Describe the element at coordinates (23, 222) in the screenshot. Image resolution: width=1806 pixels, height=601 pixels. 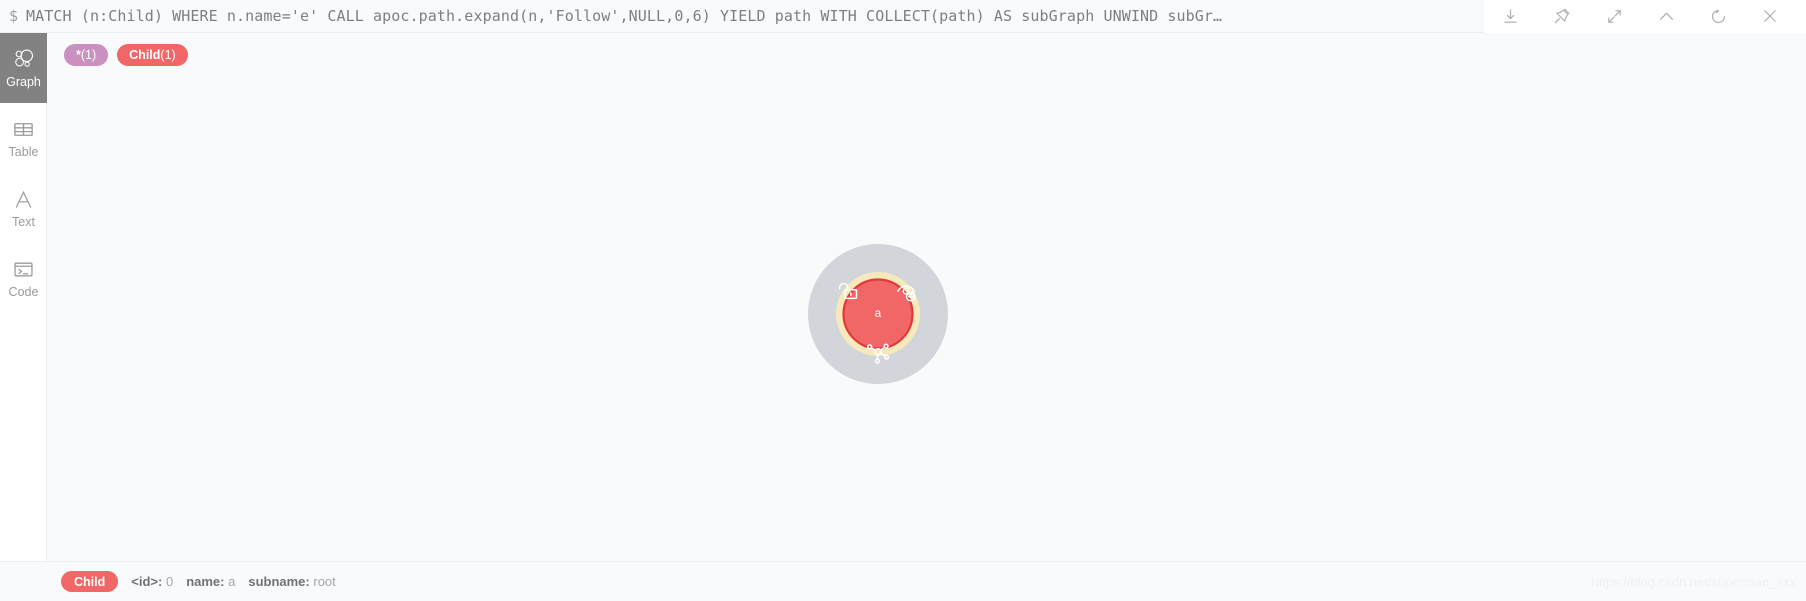
I see `sidebar-item-label: Text` at that location.